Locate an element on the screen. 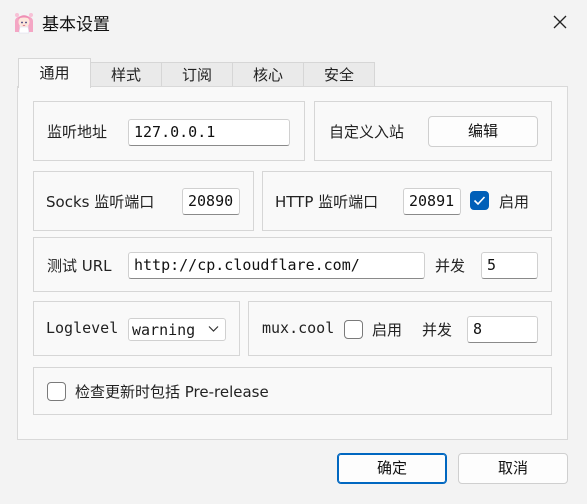 The image size is (587, 504). tab-core: 核心 is located at coordinates (268, 74).